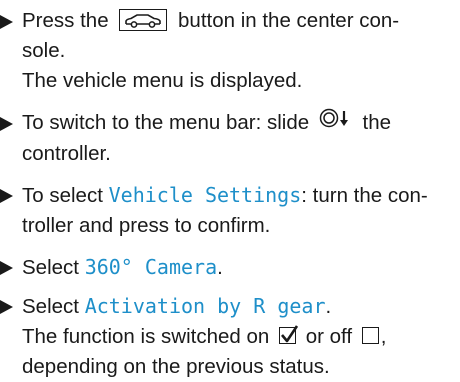 Image resolution: width=460 pixels, height=382 pixels. I want to click on menu-item-activation-by-r-gear: Activation by R gear, so click(205, 306).